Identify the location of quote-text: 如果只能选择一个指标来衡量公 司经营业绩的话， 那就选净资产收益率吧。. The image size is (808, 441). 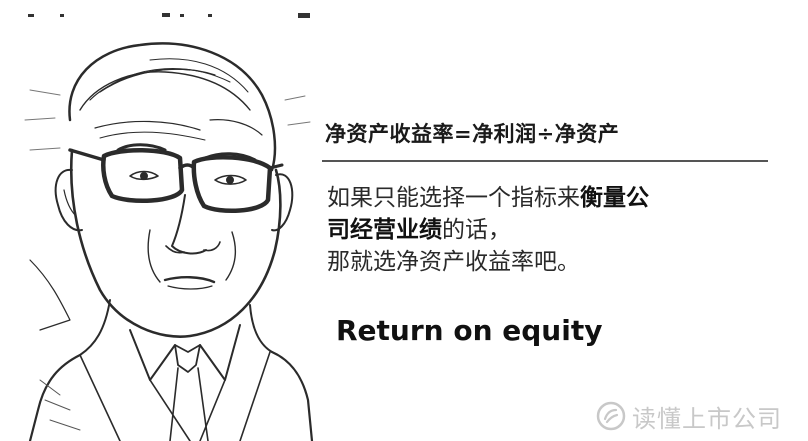
(542, 230).